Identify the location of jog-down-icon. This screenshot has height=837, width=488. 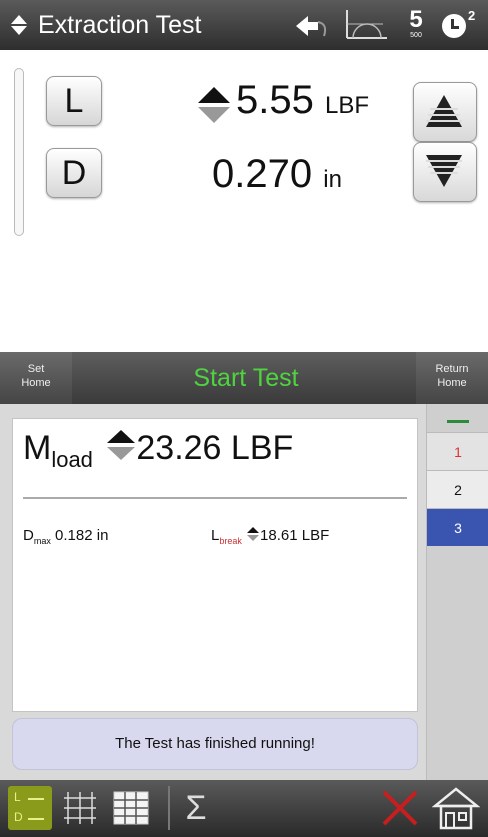
(444, 171).